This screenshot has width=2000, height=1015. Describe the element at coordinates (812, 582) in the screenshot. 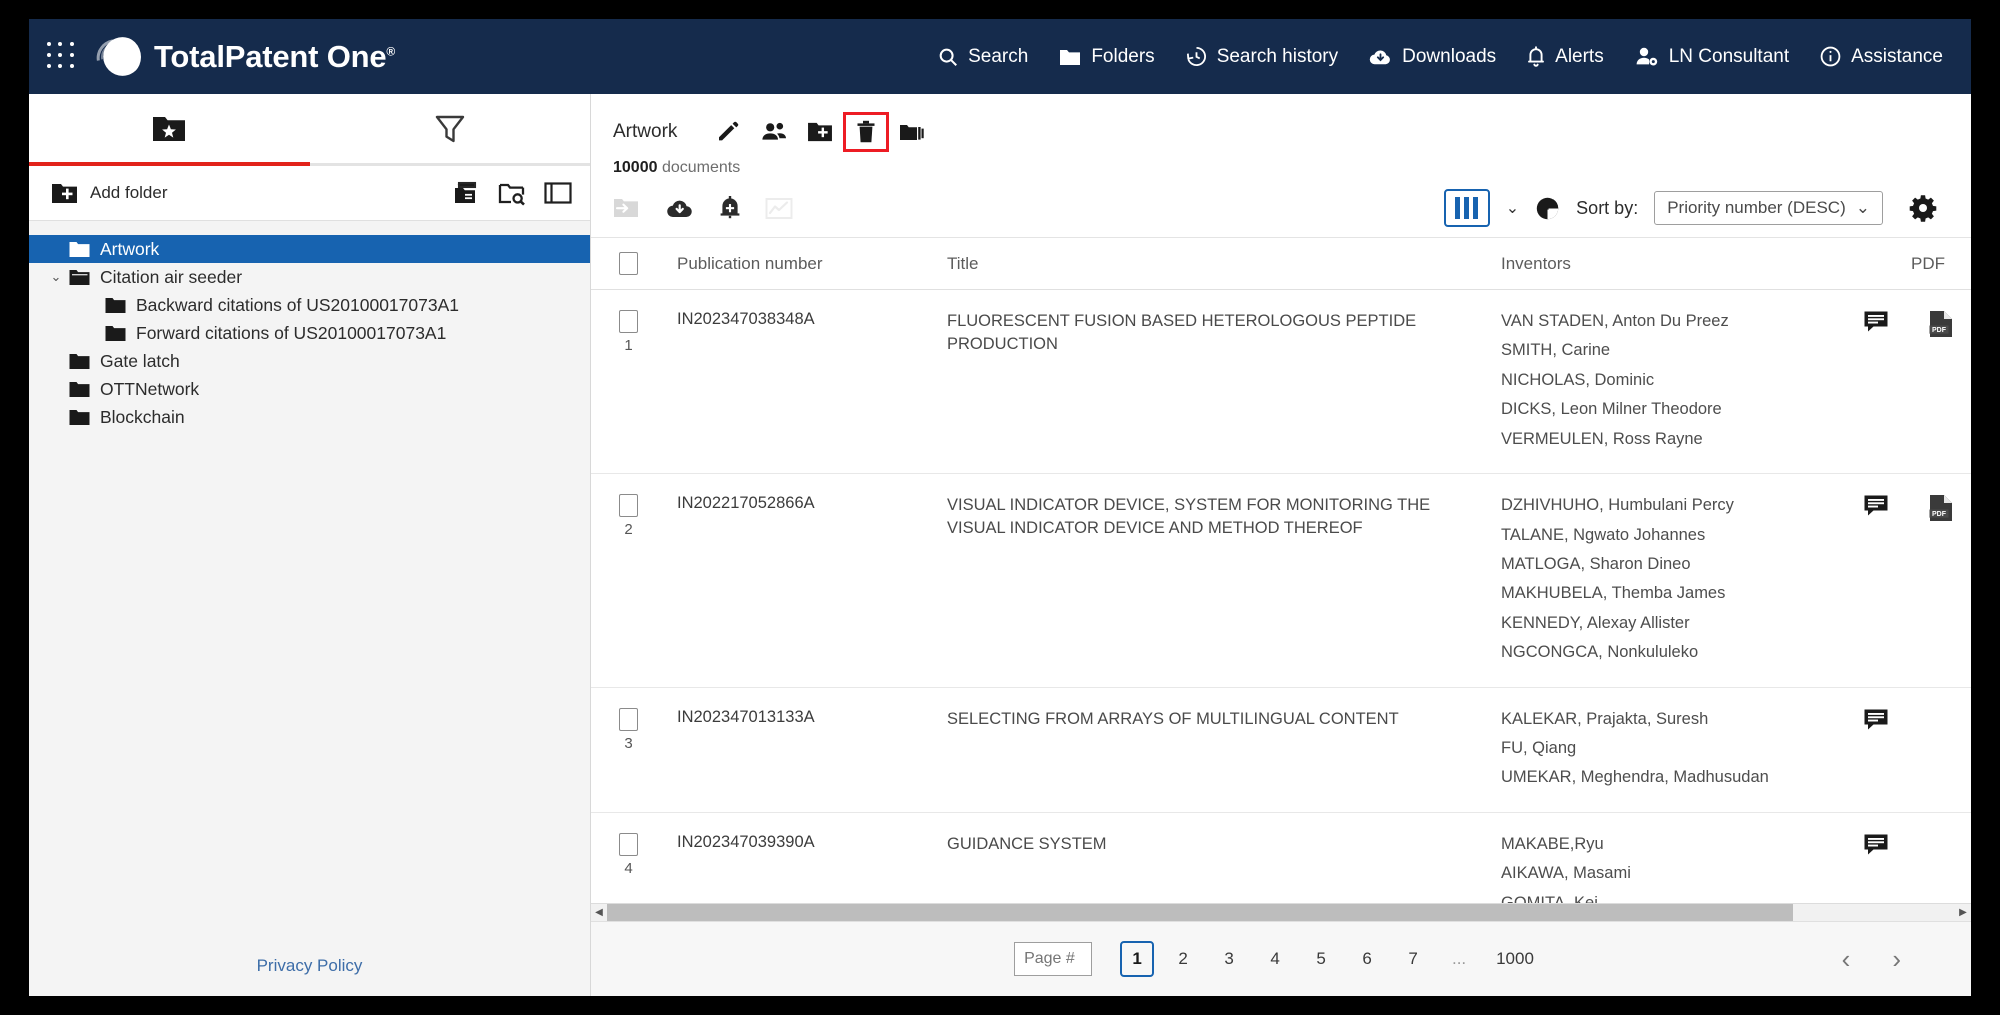

I see `cell-publication-number: IN202217052866A` at that location.